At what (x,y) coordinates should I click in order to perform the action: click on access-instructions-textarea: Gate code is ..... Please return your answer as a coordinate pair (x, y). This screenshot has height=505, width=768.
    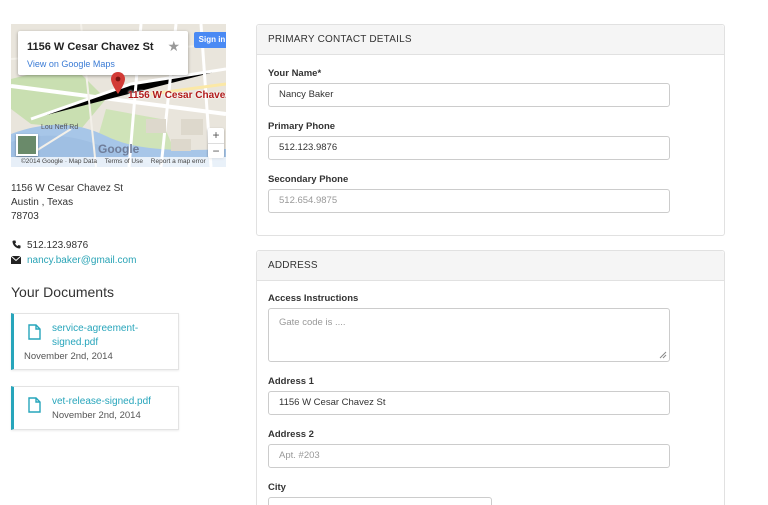
    Looking at the image, I should click on (469, 335).